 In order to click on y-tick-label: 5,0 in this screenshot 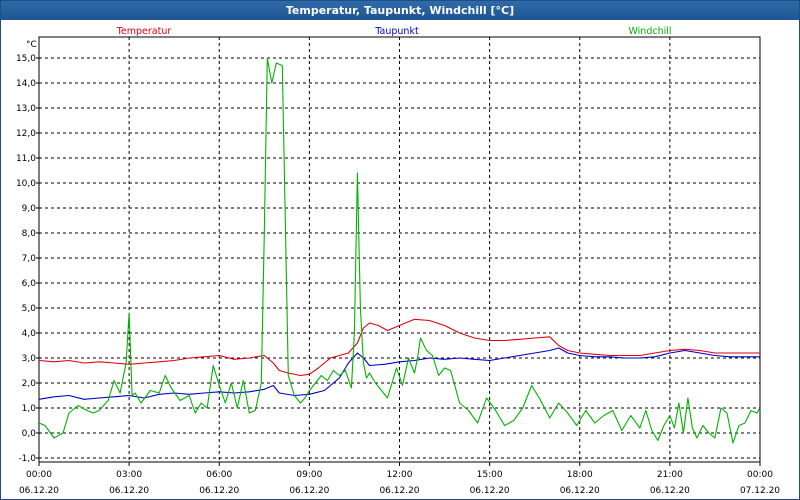, I will do `click(29, 309)`.